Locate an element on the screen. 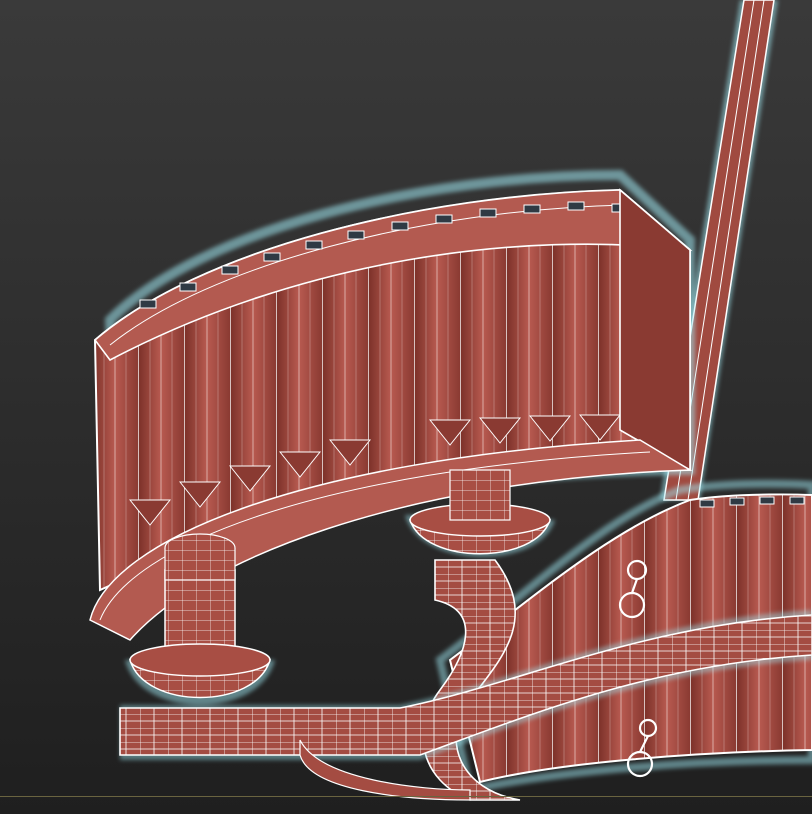 This screenshot has width=812, height=814. left-bowl-column is located at coordinates (200, 592).